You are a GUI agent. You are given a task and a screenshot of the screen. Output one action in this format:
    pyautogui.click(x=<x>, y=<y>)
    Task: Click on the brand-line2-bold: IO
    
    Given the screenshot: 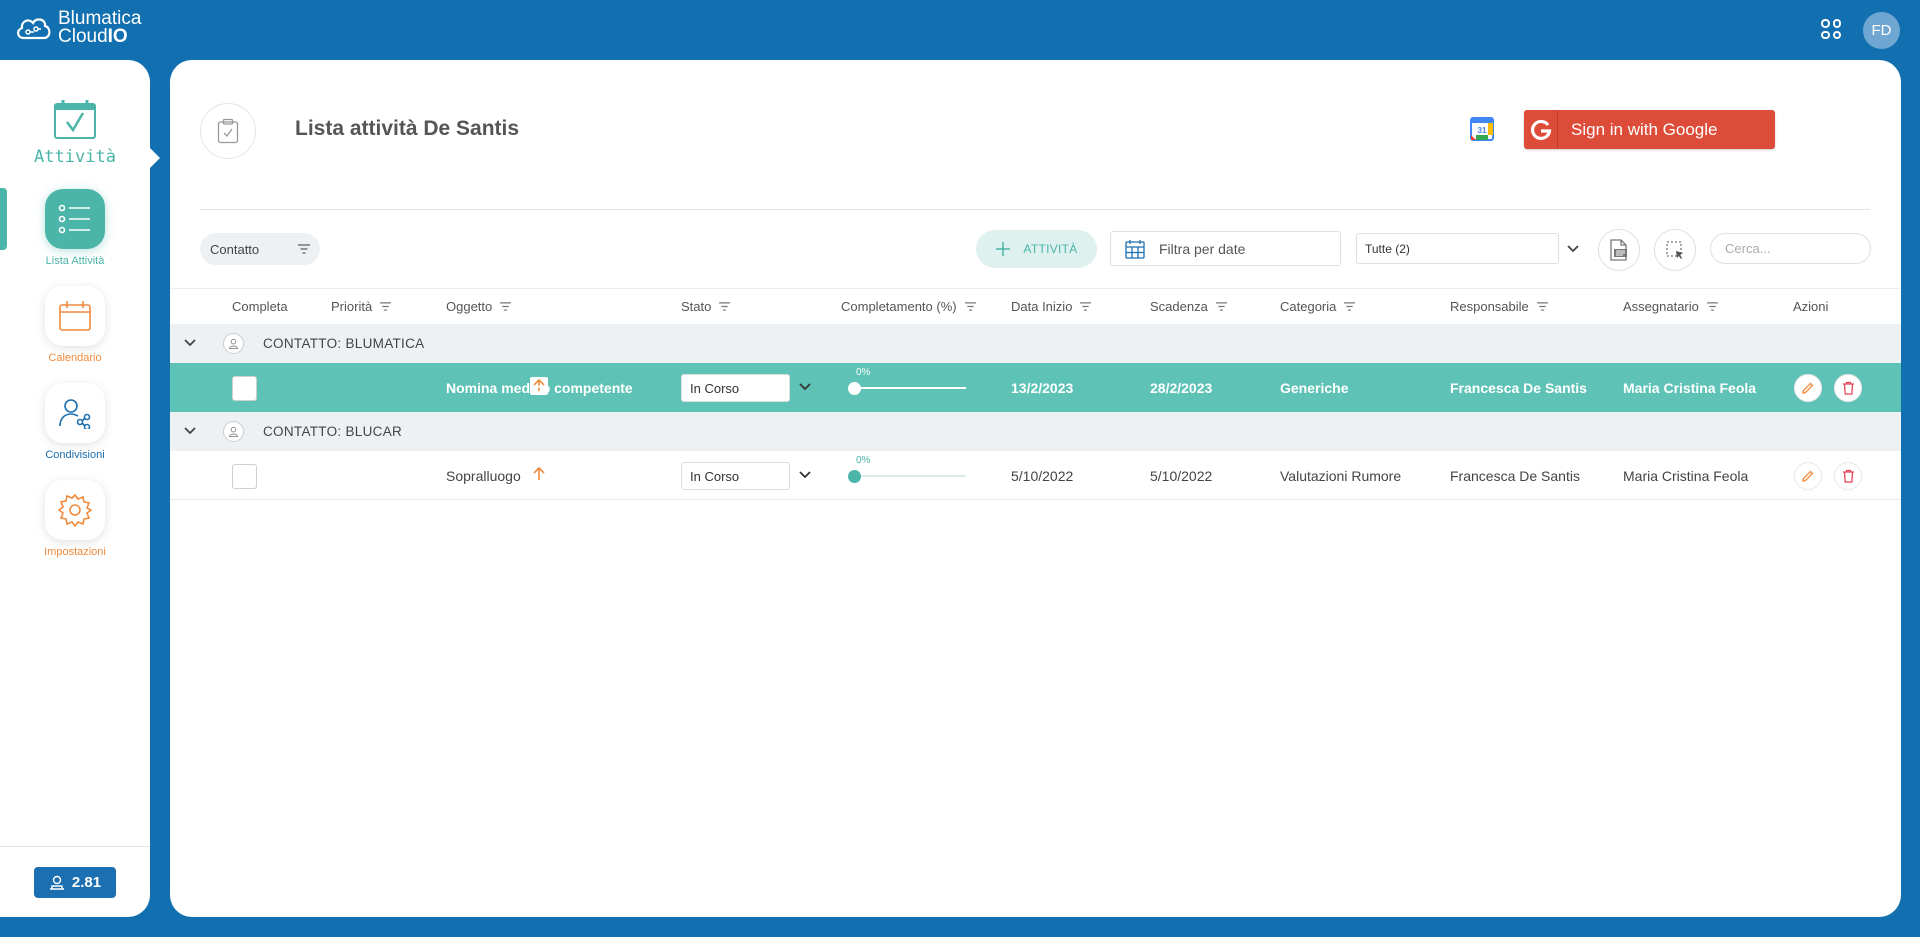 What is the action you would take?
    pyautogui.click(x=117, y=36)
    